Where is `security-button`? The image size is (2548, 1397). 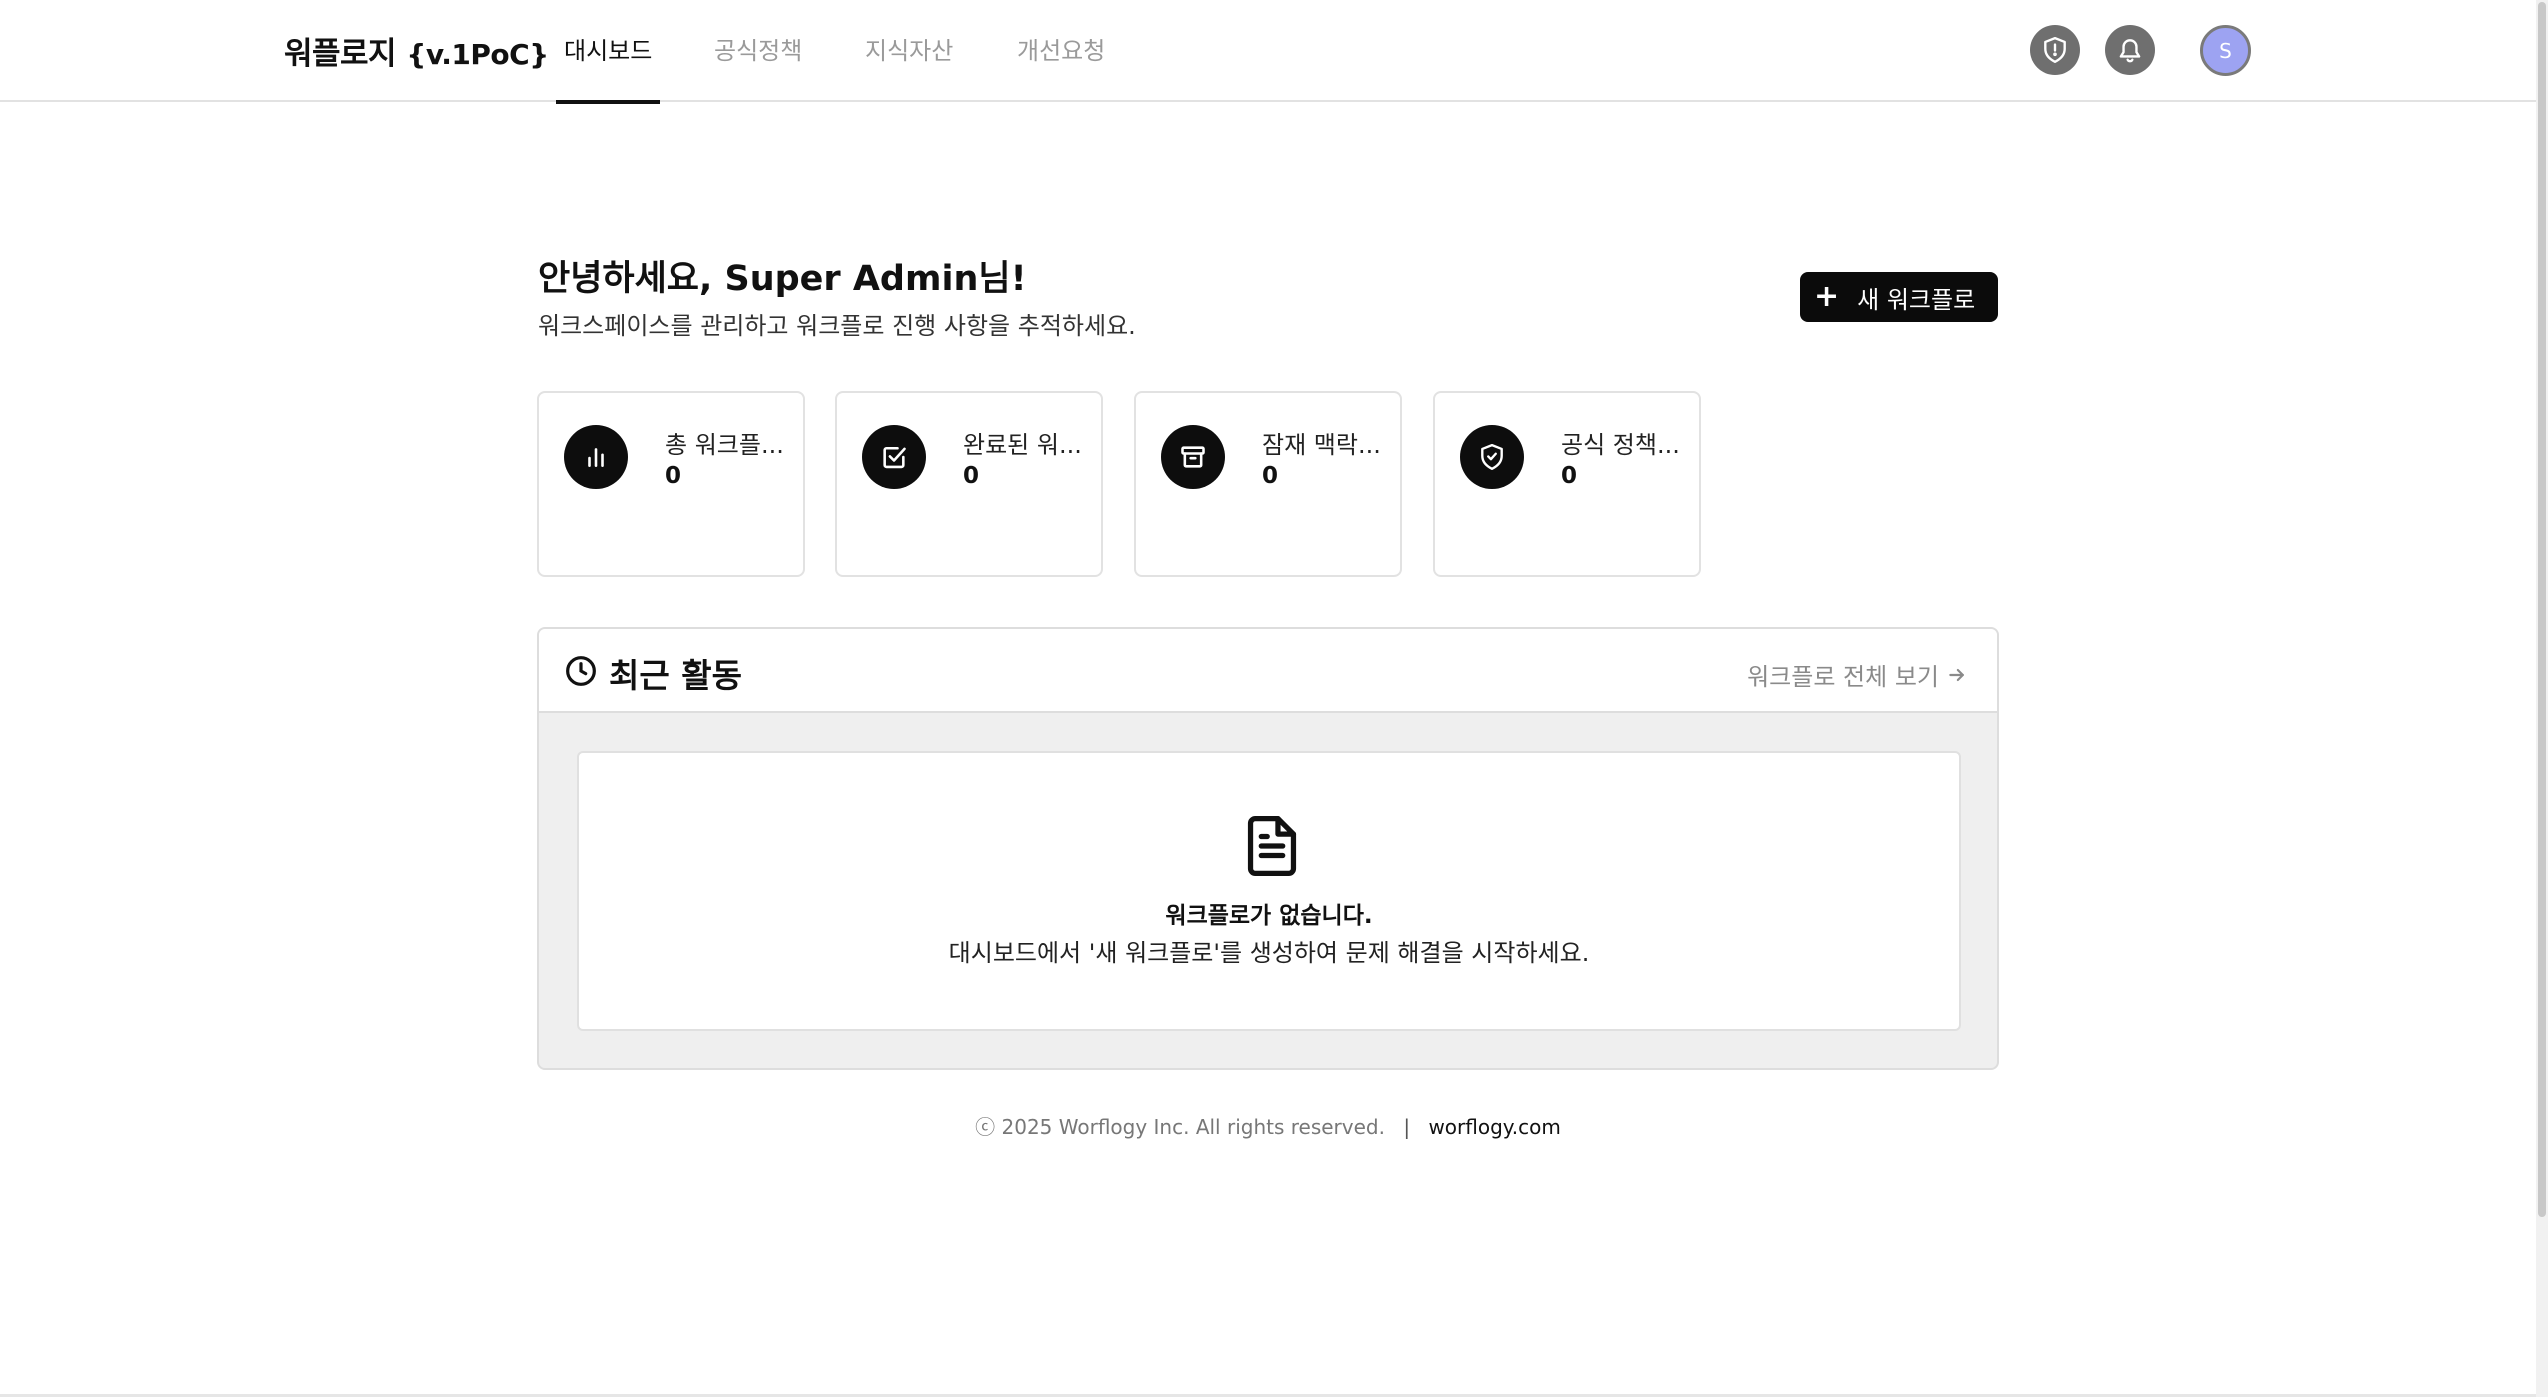
security-button is located at coordinates (2055, 50).